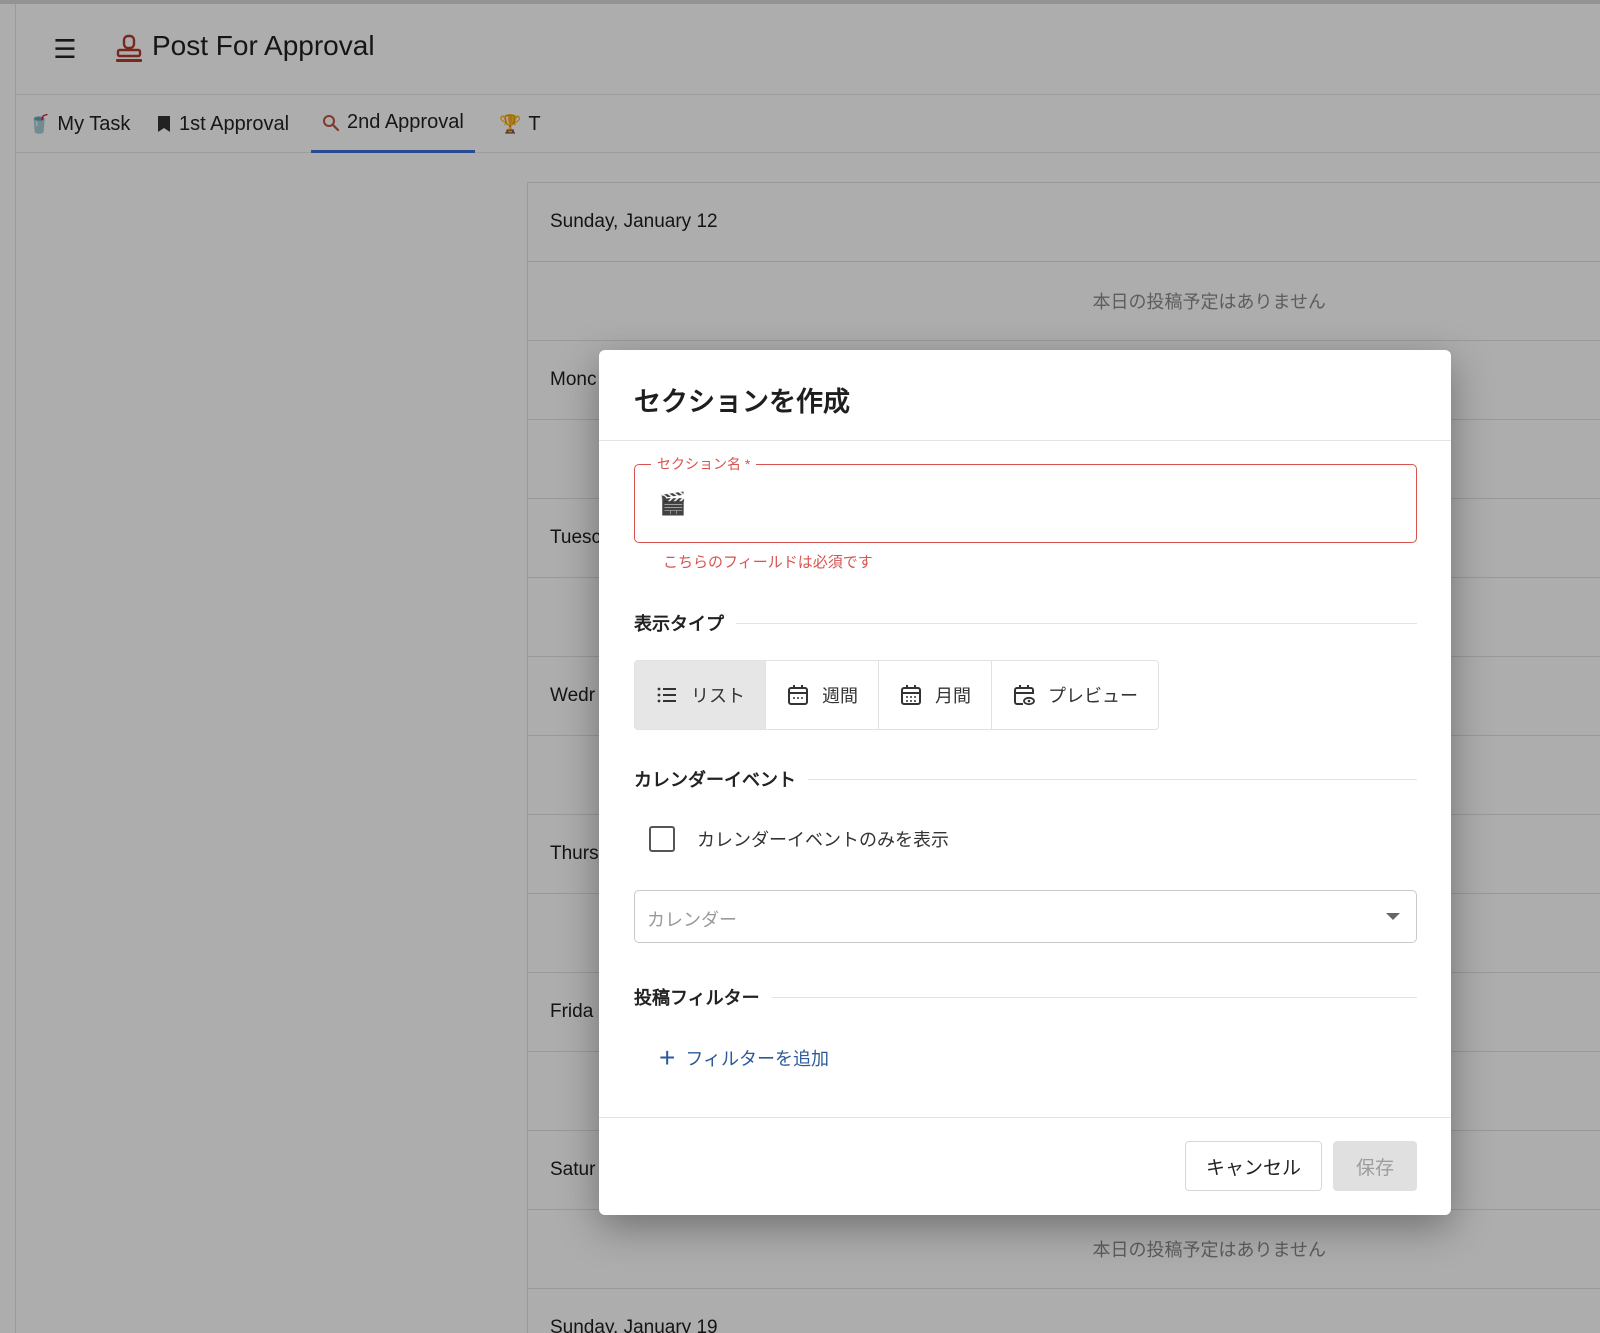 This screenshot has height=1333, width=1600. I want to click on display-type-preview-button: プレビュー, so click(1075, 695).